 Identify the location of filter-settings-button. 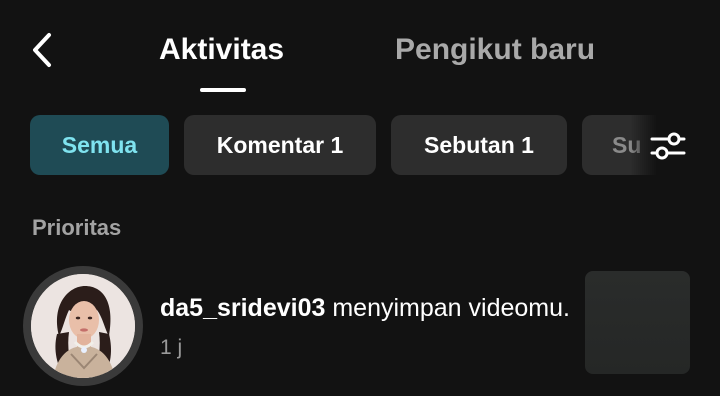
(668, 146).